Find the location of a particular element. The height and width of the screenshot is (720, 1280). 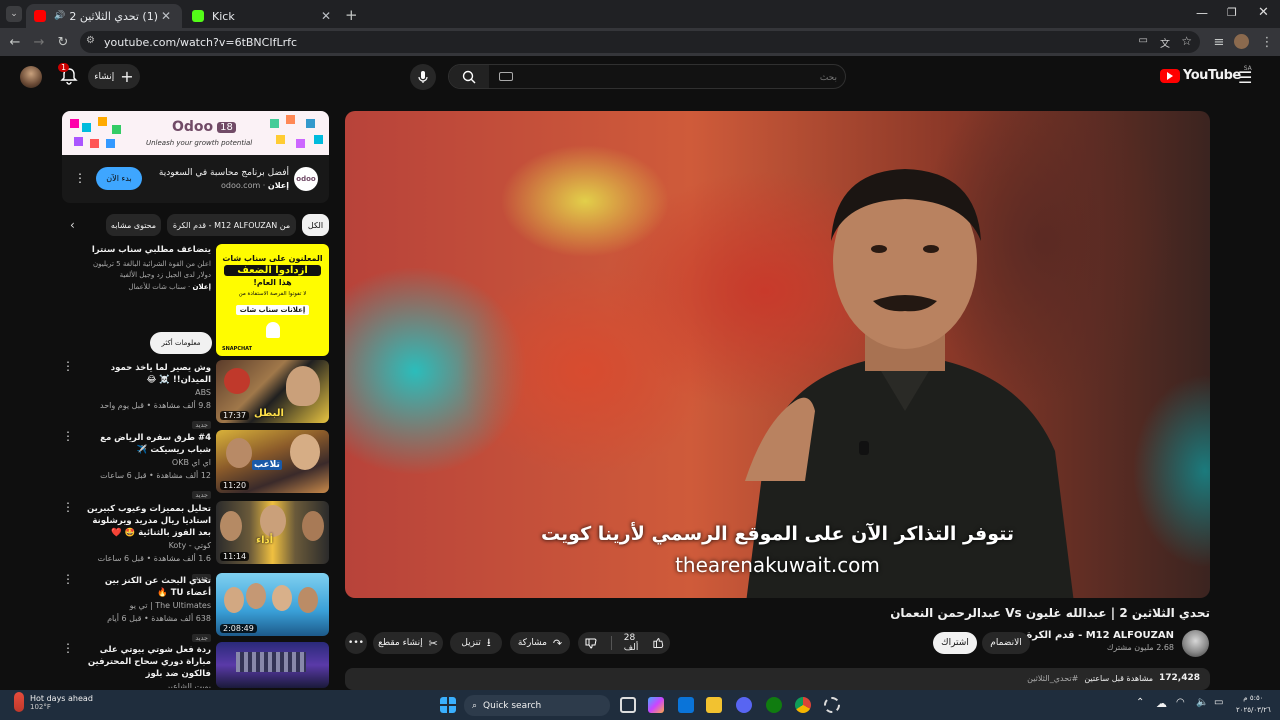

battery-icon: ▭ is located at coordinates (1218, 702).